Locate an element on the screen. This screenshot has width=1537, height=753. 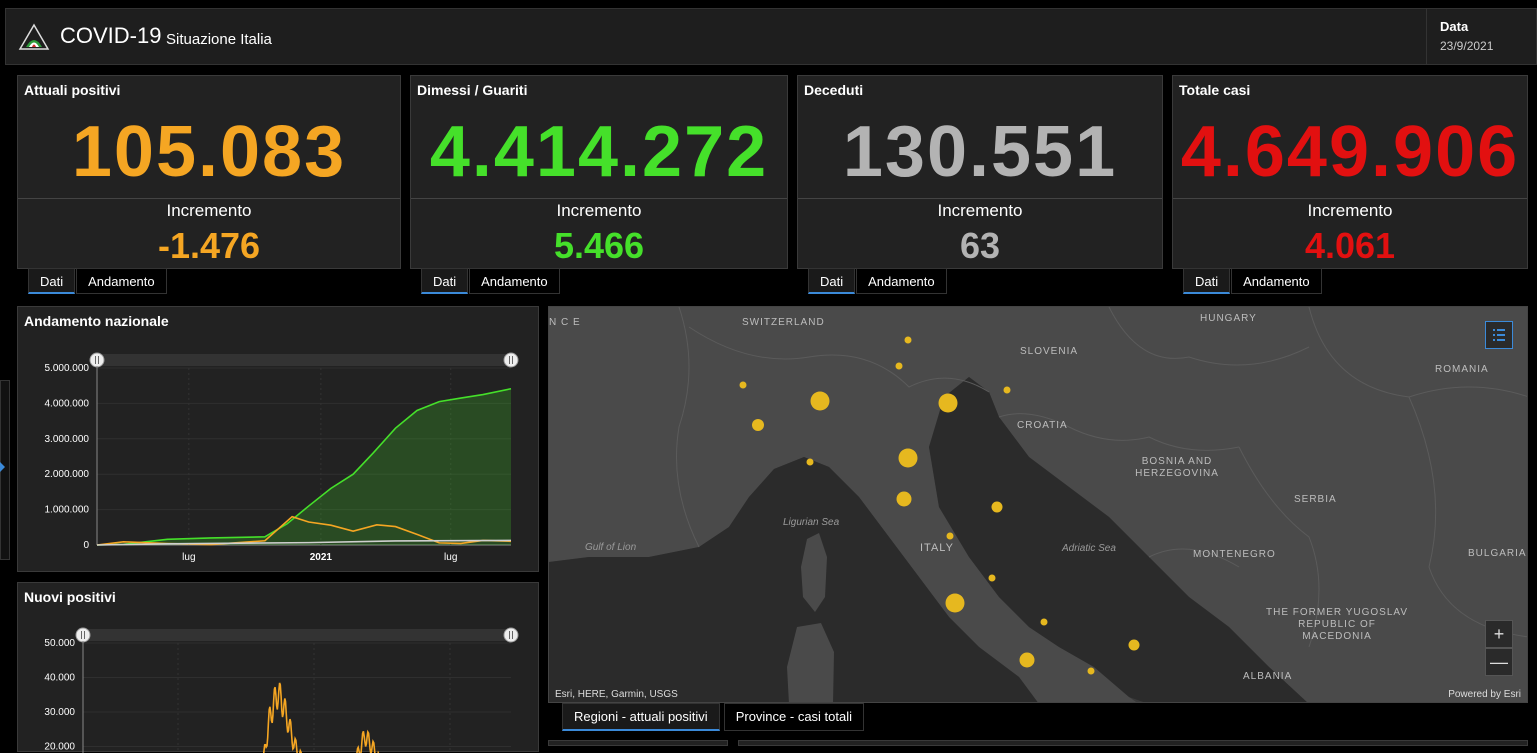
tab-province-casi-totali: Province - casi totali is located at coordinates (794, 717).